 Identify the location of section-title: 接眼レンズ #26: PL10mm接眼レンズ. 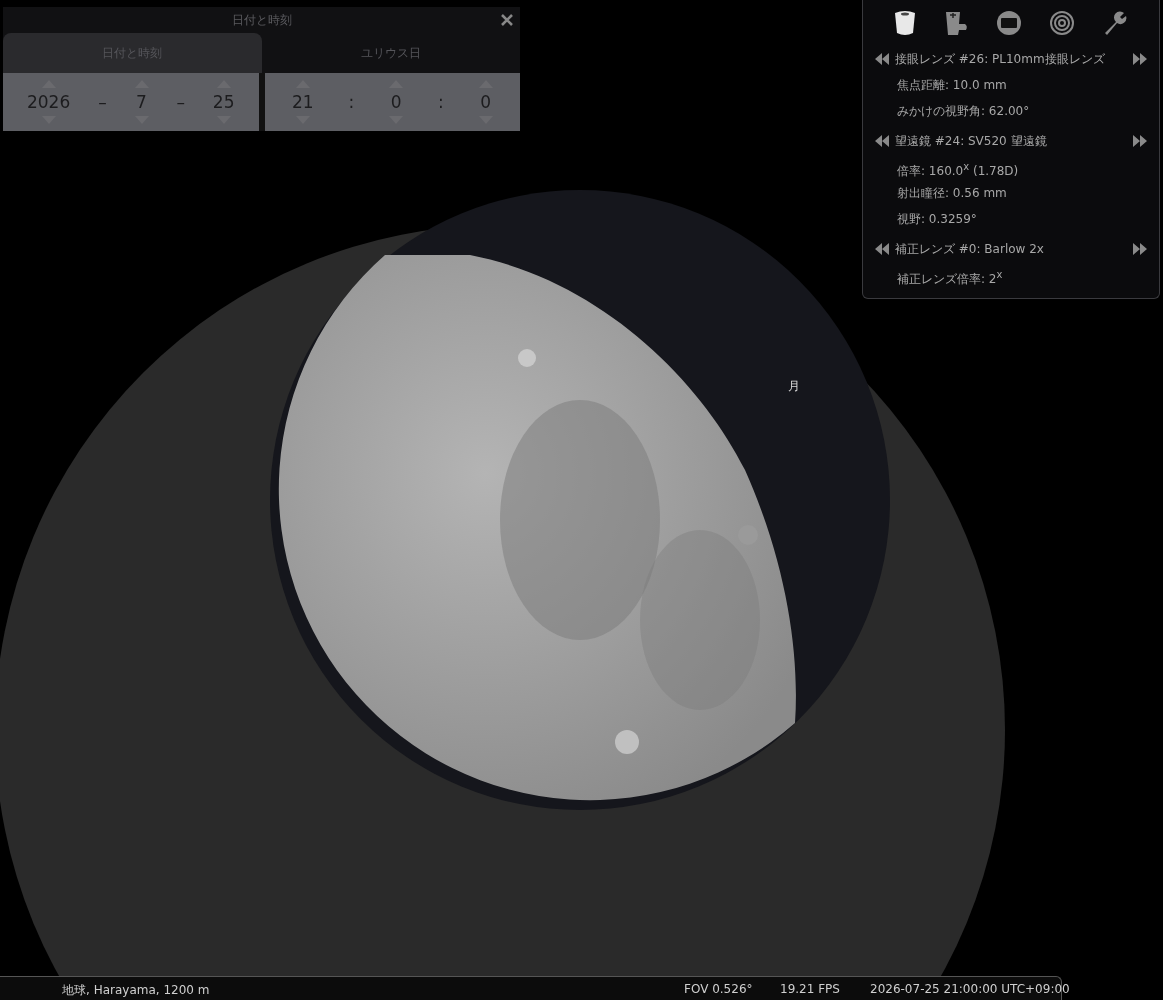
(1000, 59).